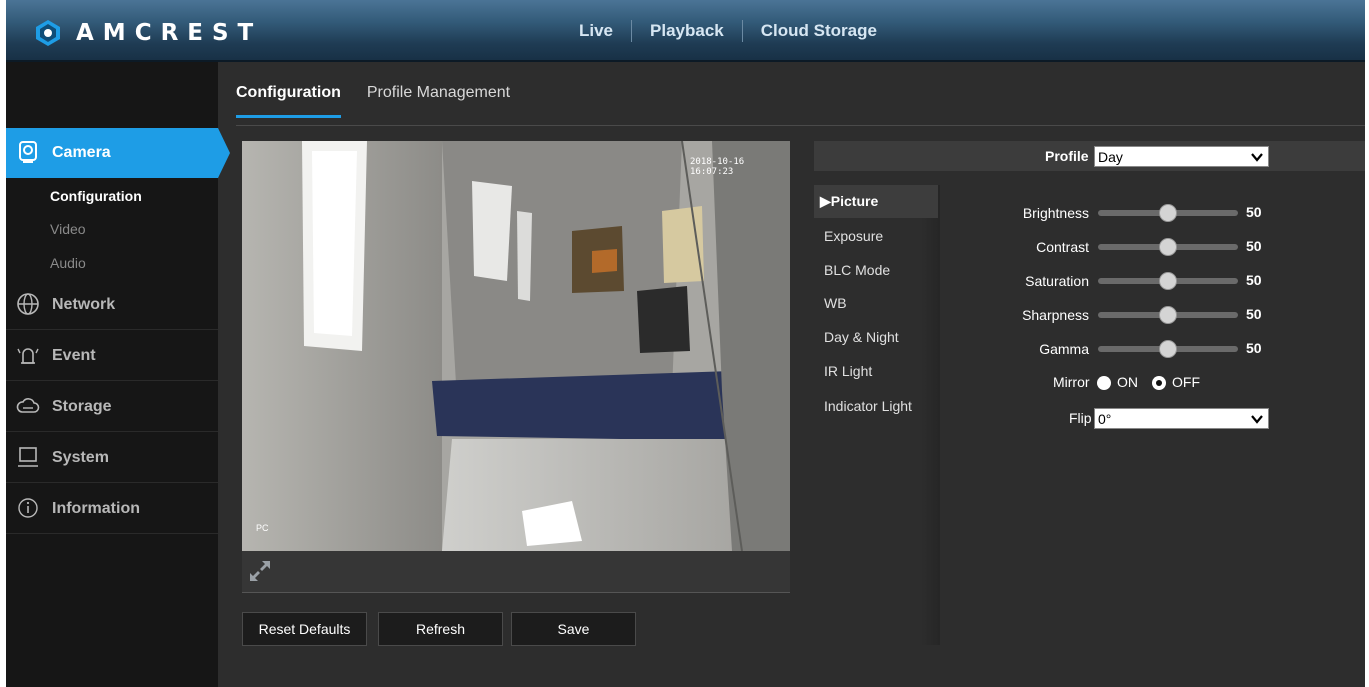  I want to click on gamma-value: 50, so click(1254, 348).